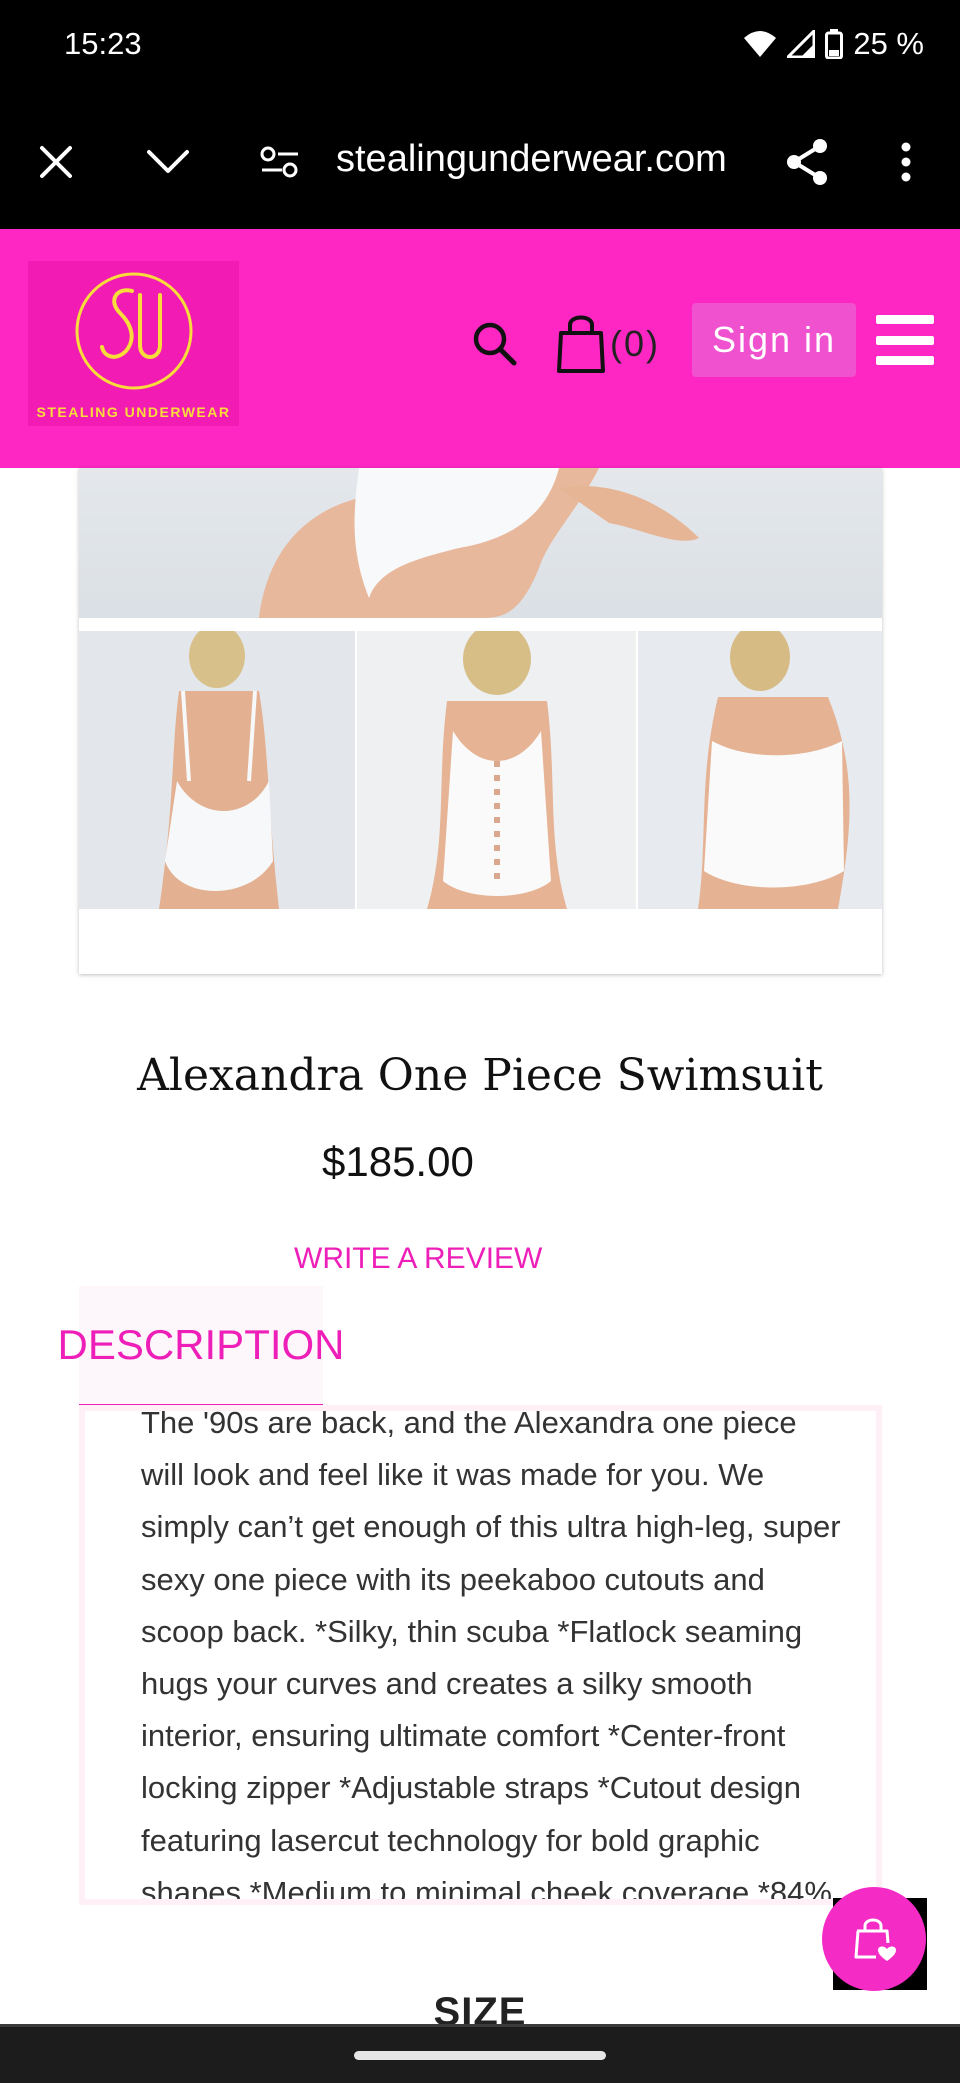 This screenshot has height=2083, width=960. What do you see at coordinates (134, 331) in the screenshot?
I see `su-monogram-icon` at bounding box center [134, 331].